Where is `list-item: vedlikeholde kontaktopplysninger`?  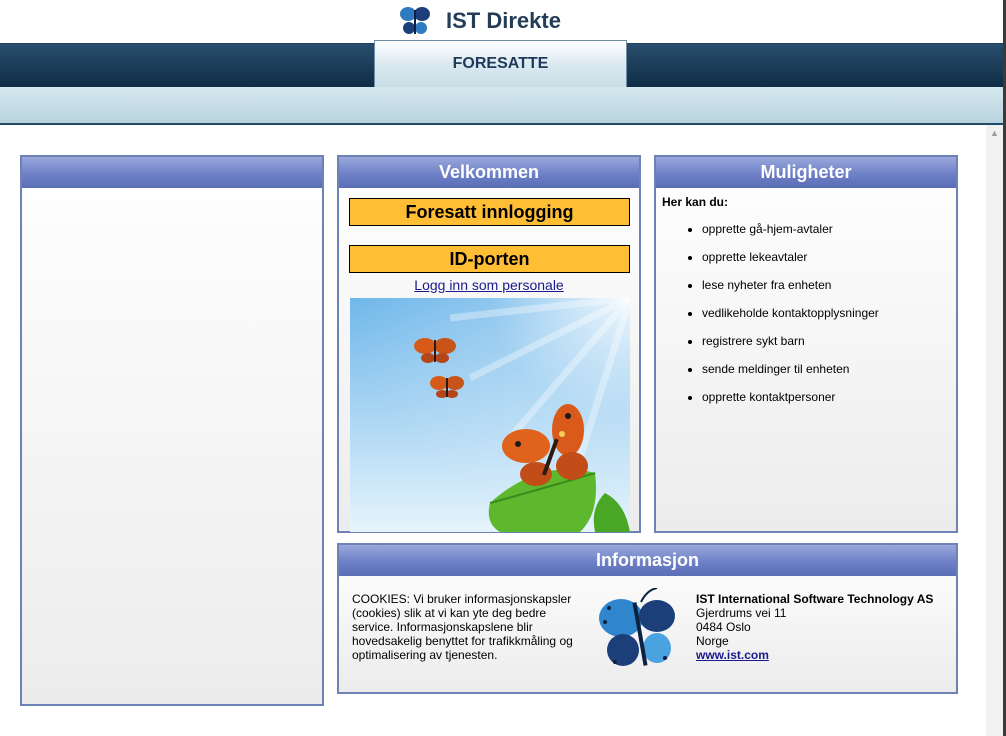 list-item: vedlikeholde kontaktopplysninger is located at coordinates (829, 313).